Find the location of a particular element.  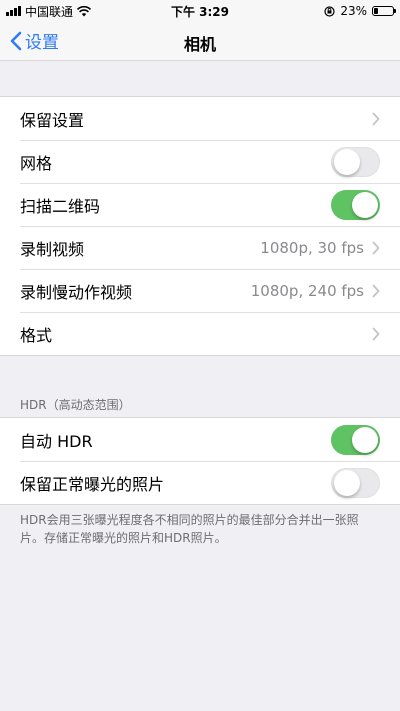

grid-row: 网格 is located at coordinates (200, 161).